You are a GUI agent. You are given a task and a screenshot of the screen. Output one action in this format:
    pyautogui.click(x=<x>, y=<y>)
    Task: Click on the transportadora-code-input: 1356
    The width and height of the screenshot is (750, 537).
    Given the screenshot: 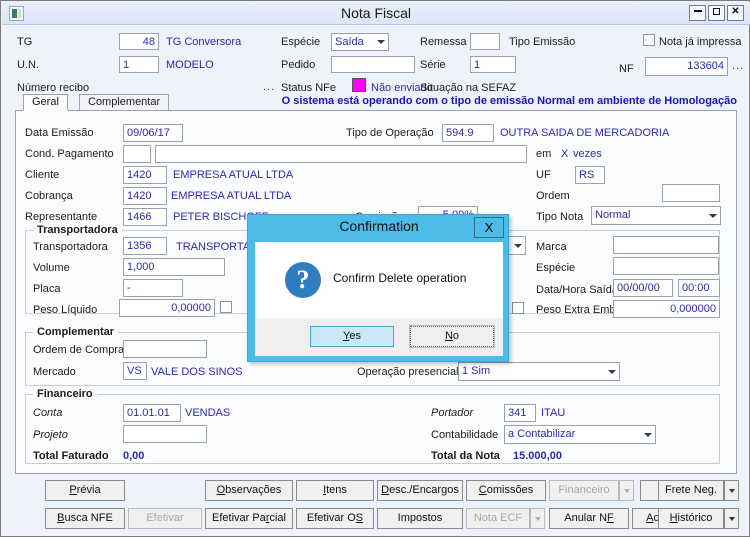 What is the action you would take?
    pyautogui.click(x=145, y=246)
    